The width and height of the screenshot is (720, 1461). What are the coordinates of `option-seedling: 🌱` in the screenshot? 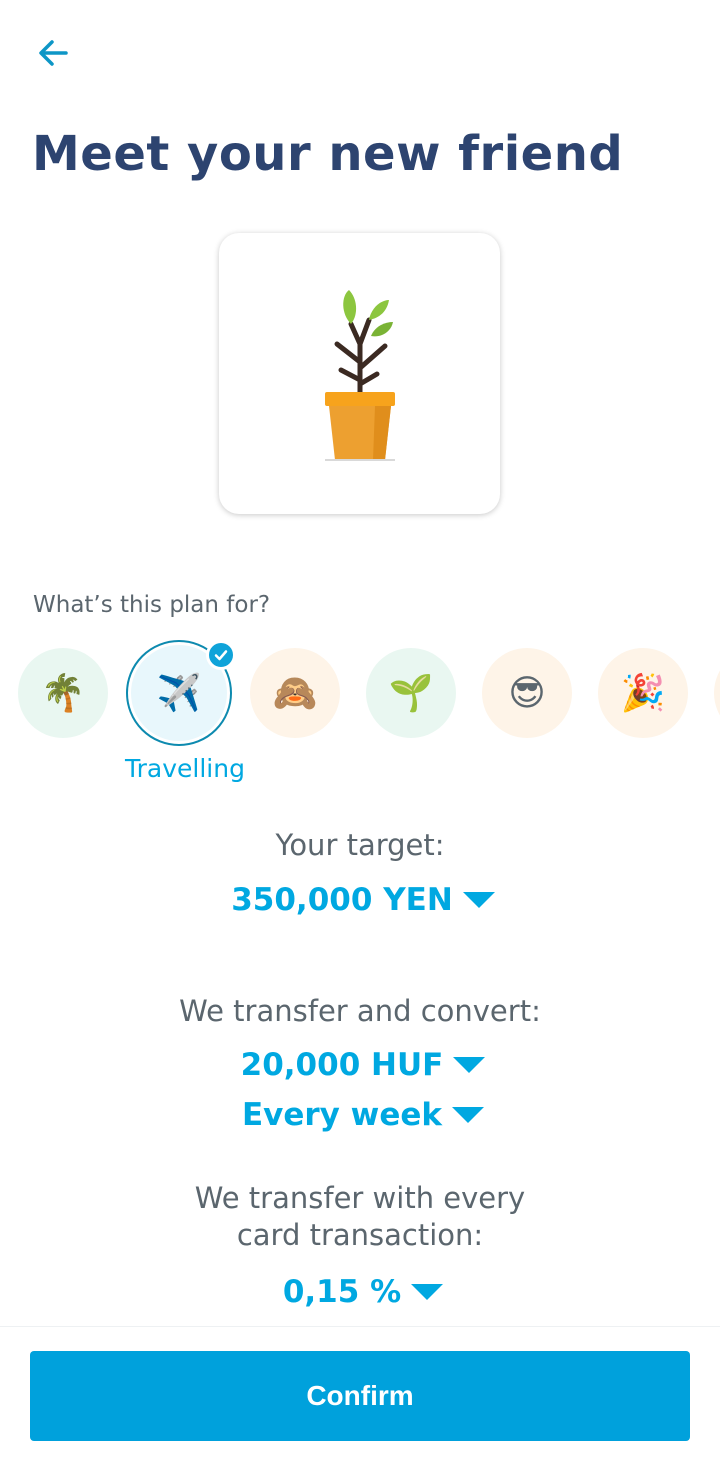 It's located at (411, 693).